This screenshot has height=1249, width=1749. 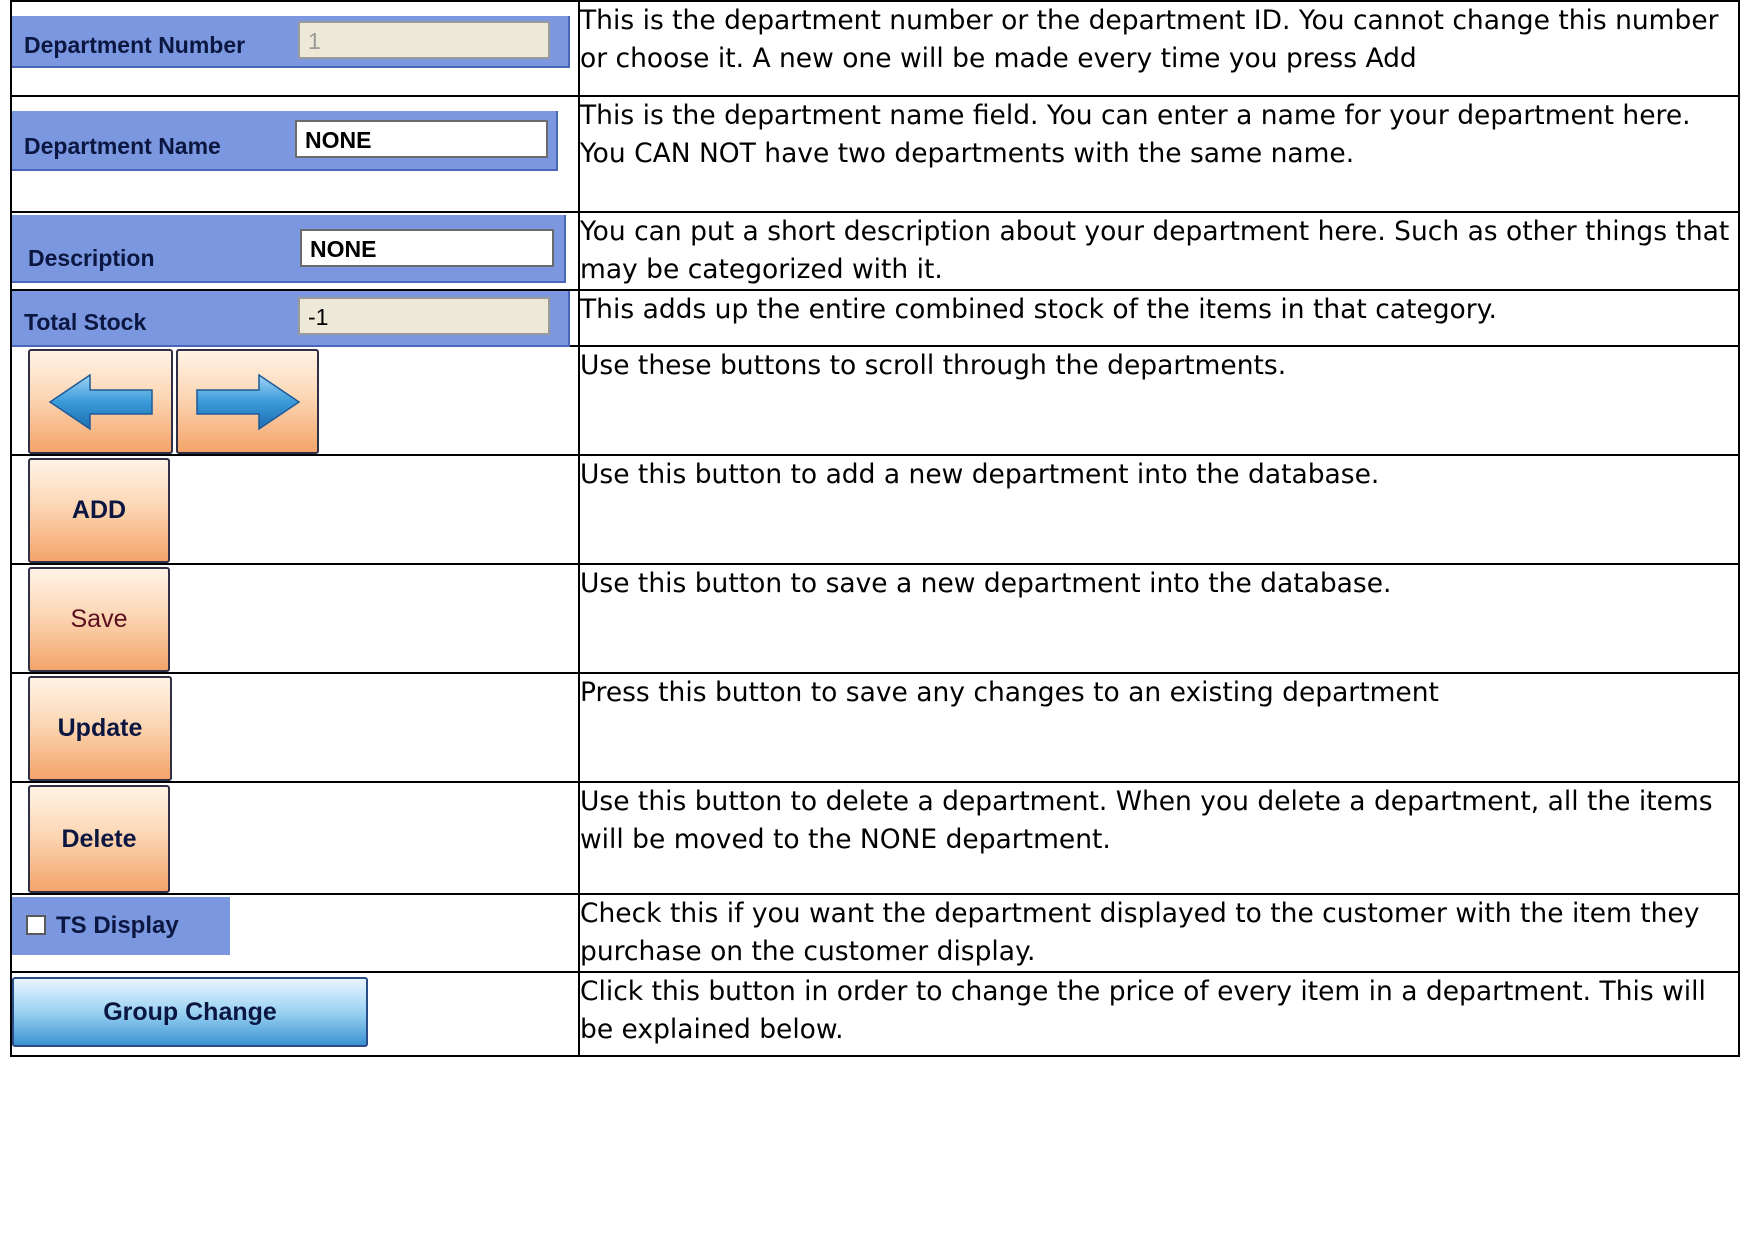 I want to click on total-stock-field: -1, so click(x=424, y=316).